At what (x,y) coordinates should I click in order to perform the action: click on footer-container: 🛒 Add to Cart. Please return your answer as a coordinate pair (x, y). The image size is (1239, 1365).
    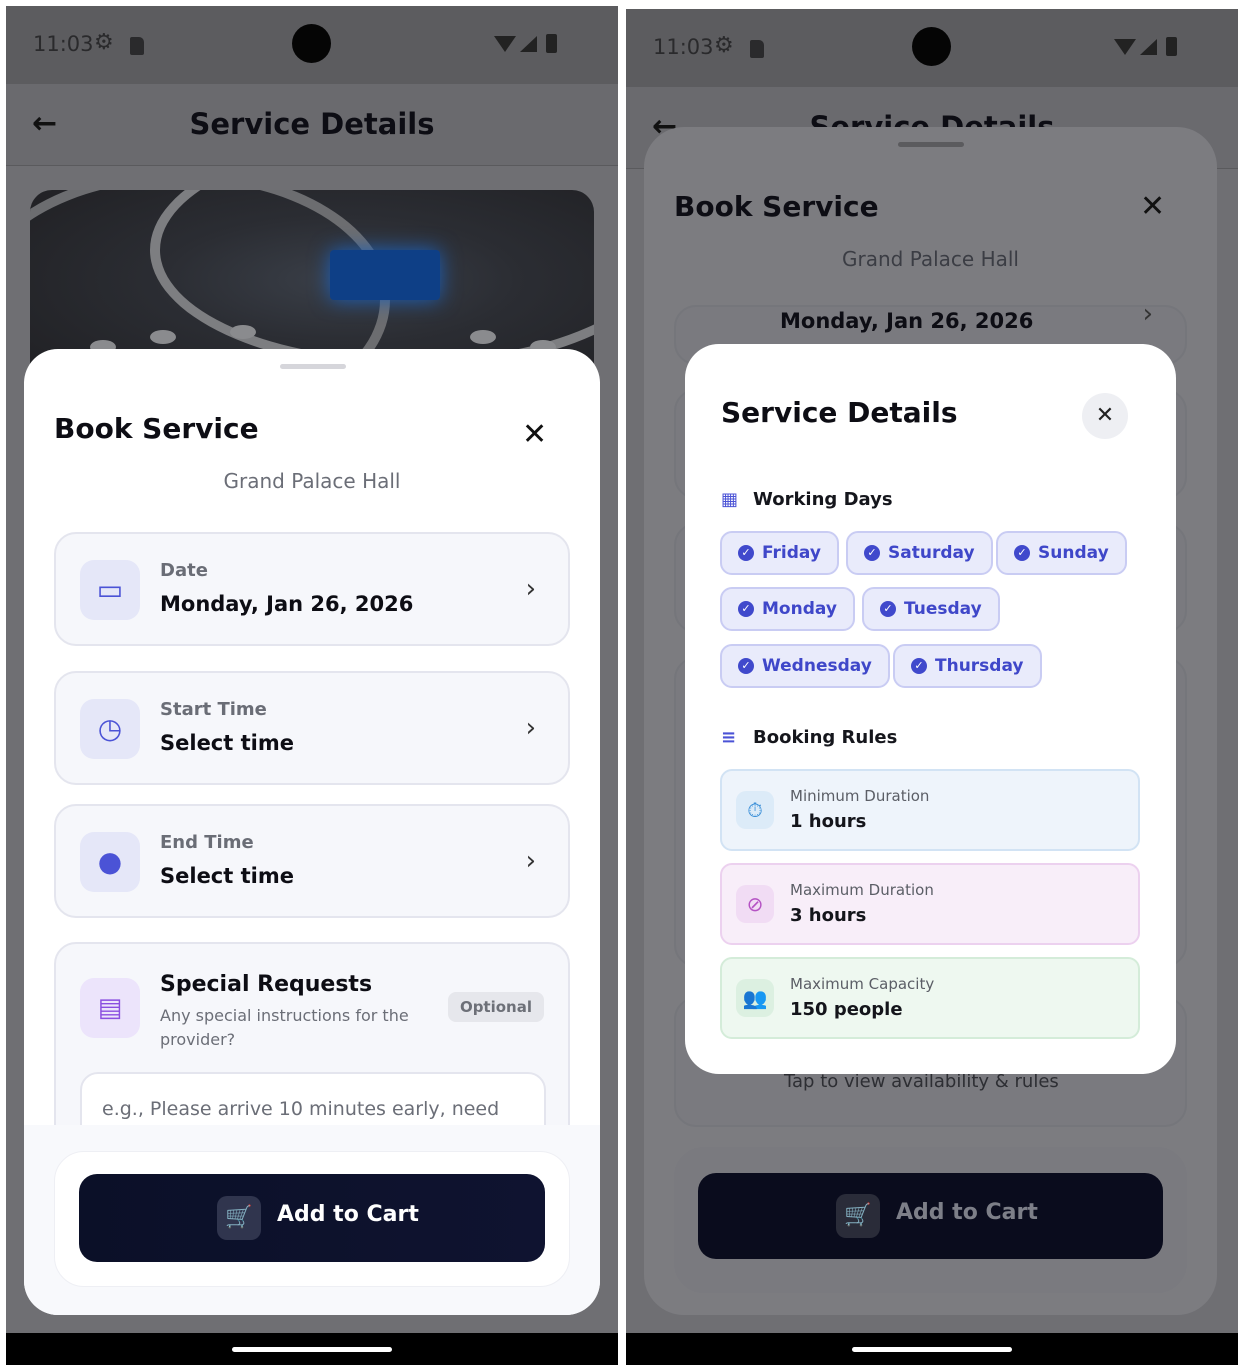
    Looking at the image, I should click on (312, 1219).